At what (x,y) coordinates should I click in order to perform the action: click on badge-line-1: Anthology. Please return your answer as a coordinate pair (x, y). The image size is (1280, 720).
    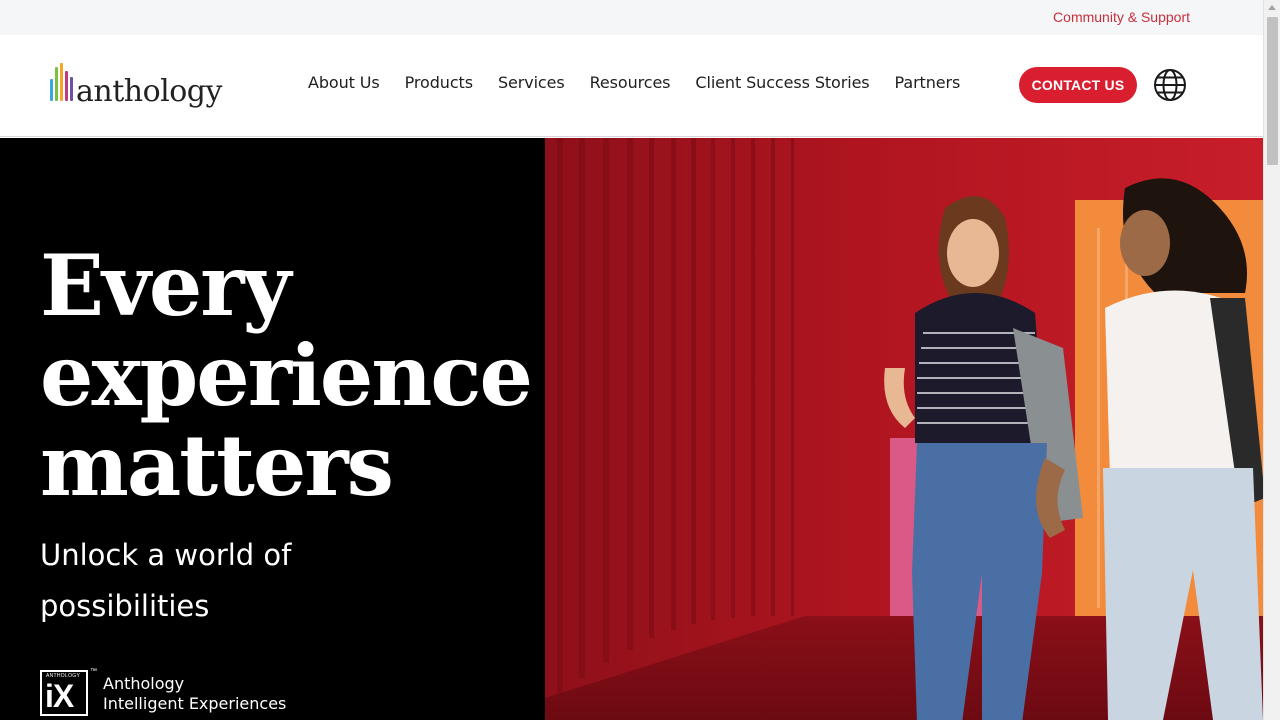
    Looking at the image, I should click on (144, 683).